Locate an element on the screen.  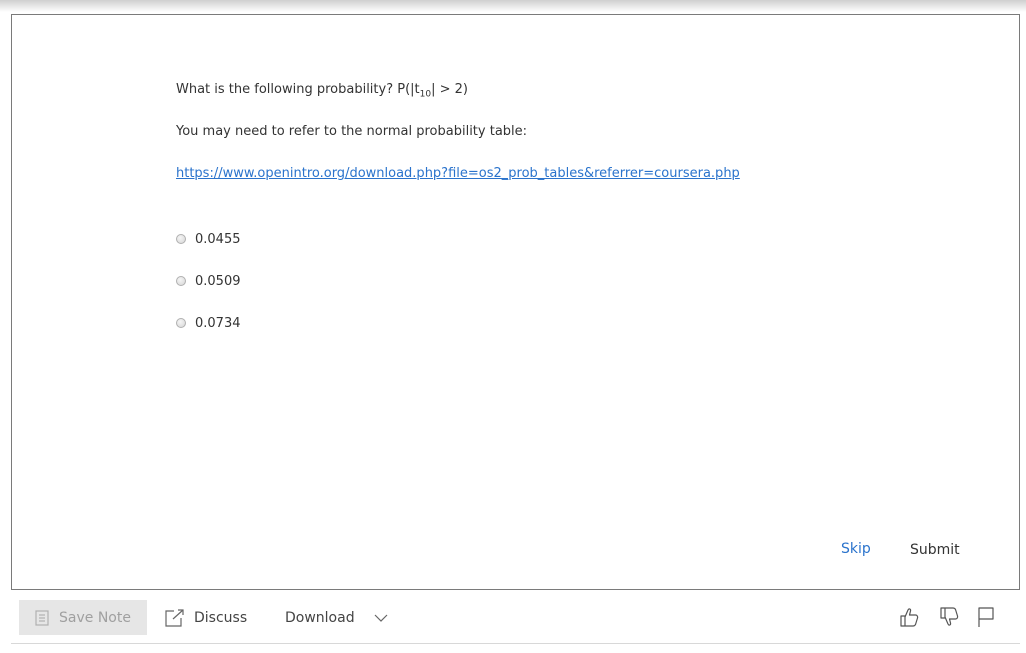
question-prompt-suffix: > 2) is located at coordinates (451, 89).